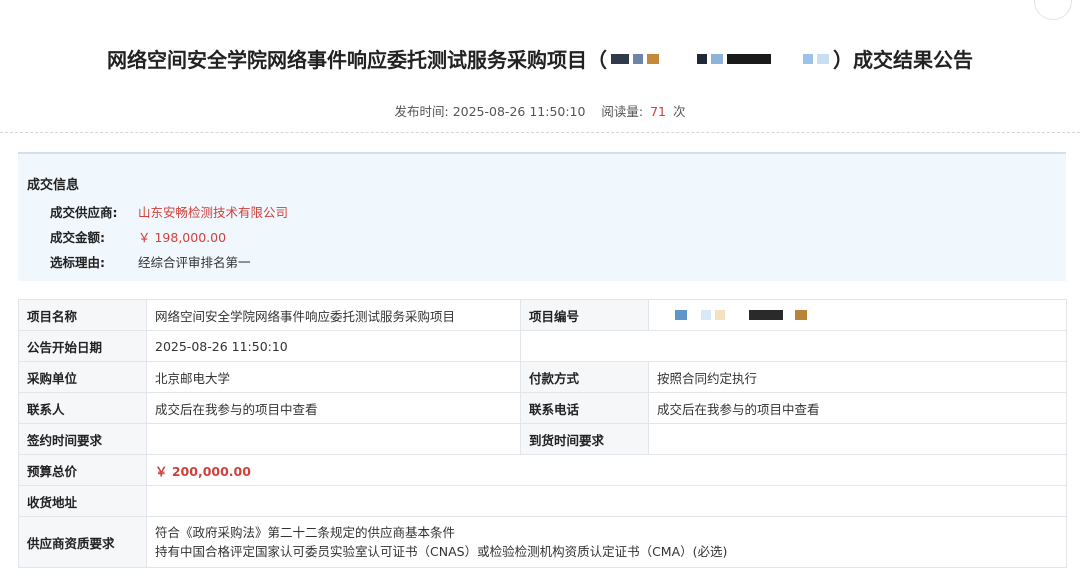  Describe the element at coordinates (584, 315) in the screenshot. I see `project-code-label: 项目编号` at that location.